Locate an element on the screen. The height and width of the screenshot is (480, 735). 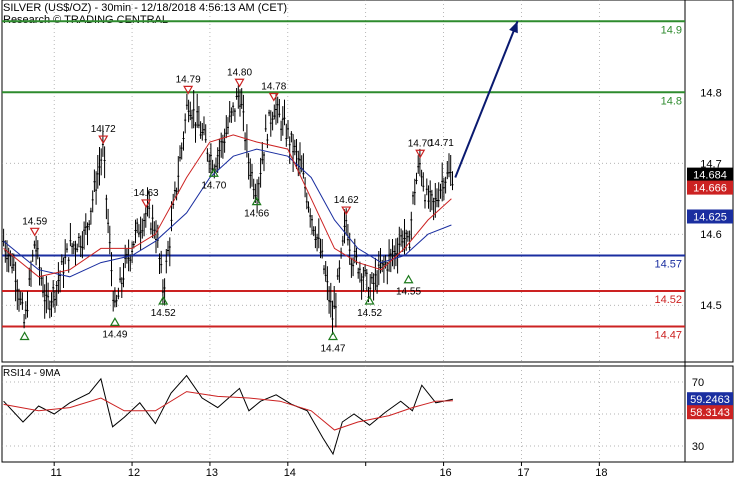
x-tick-label: 12 is located at coordinates (134, 473).